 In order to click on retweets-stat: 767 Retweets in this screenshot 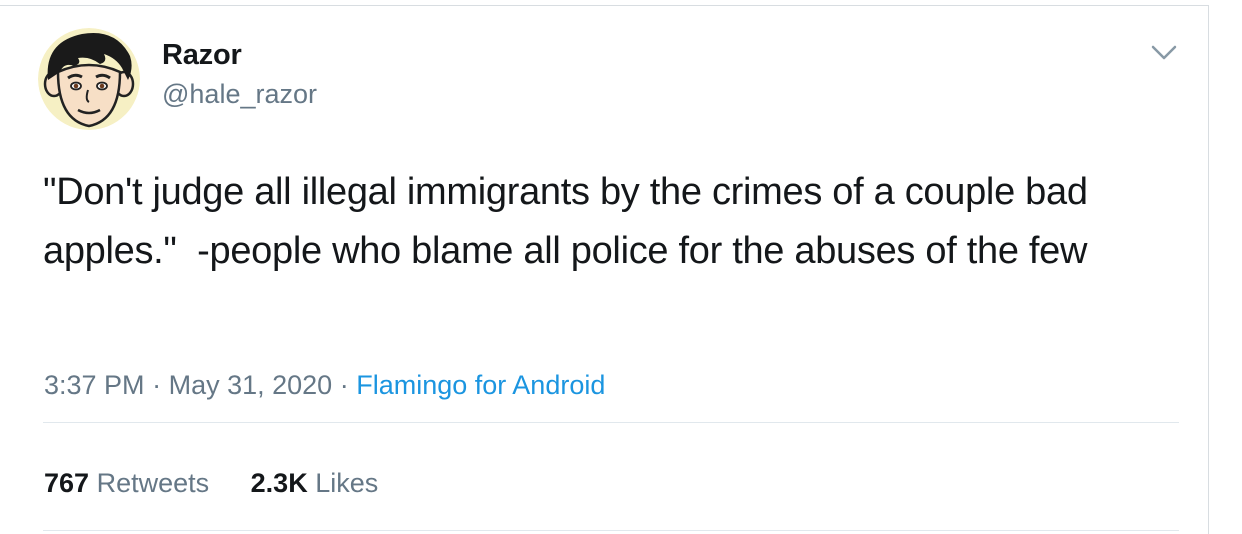, I will do `click(126, 483)`.